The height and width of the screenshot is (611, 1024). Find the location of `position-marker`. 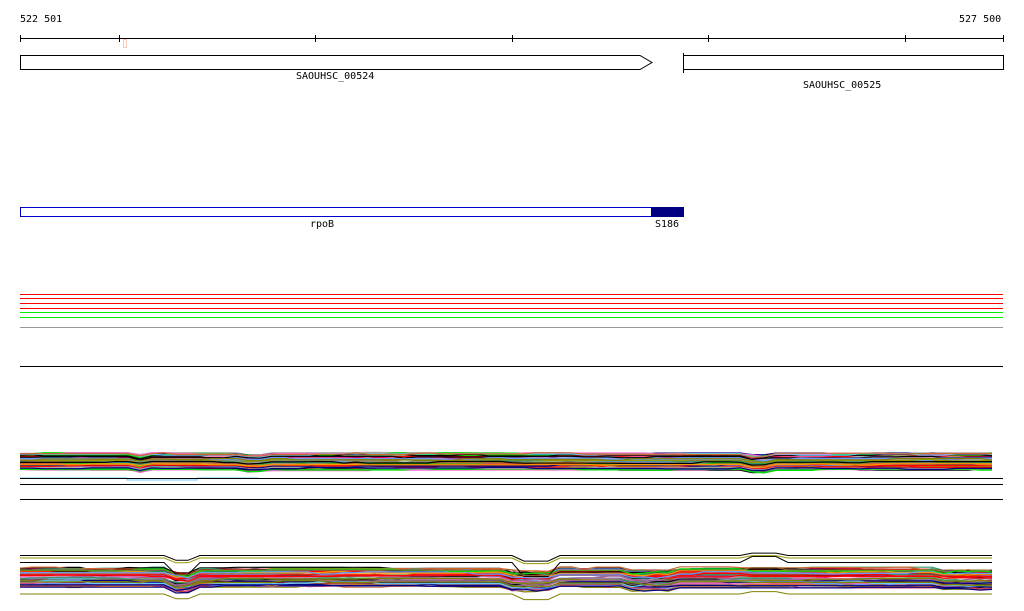

position-marker is located at coordinates (125, 43).